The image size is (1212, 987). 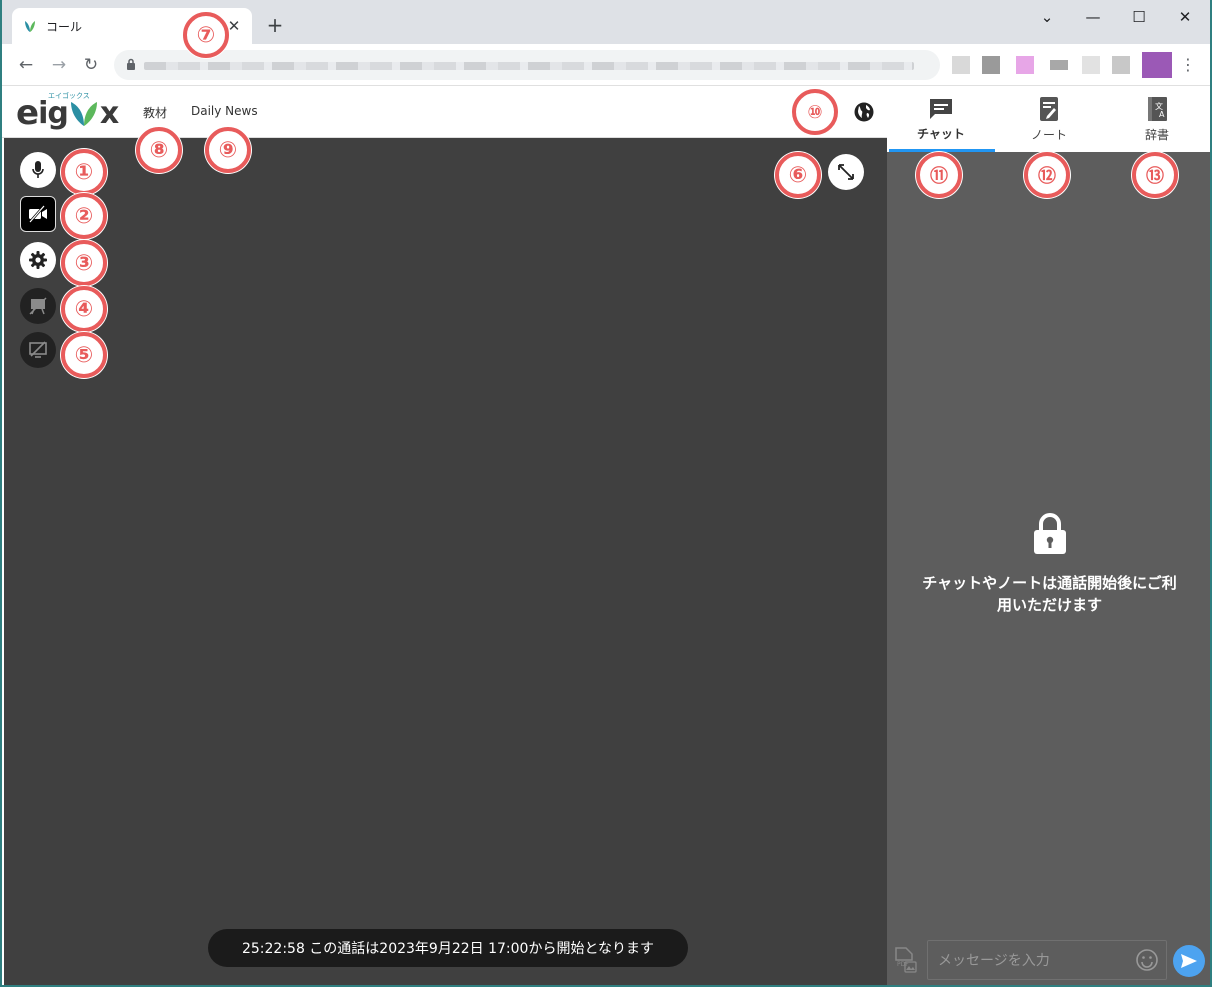 What do you see at coordinates (1049, 109) in the screenshot?
I see `note-icon` at bounding box center [1049, 109].